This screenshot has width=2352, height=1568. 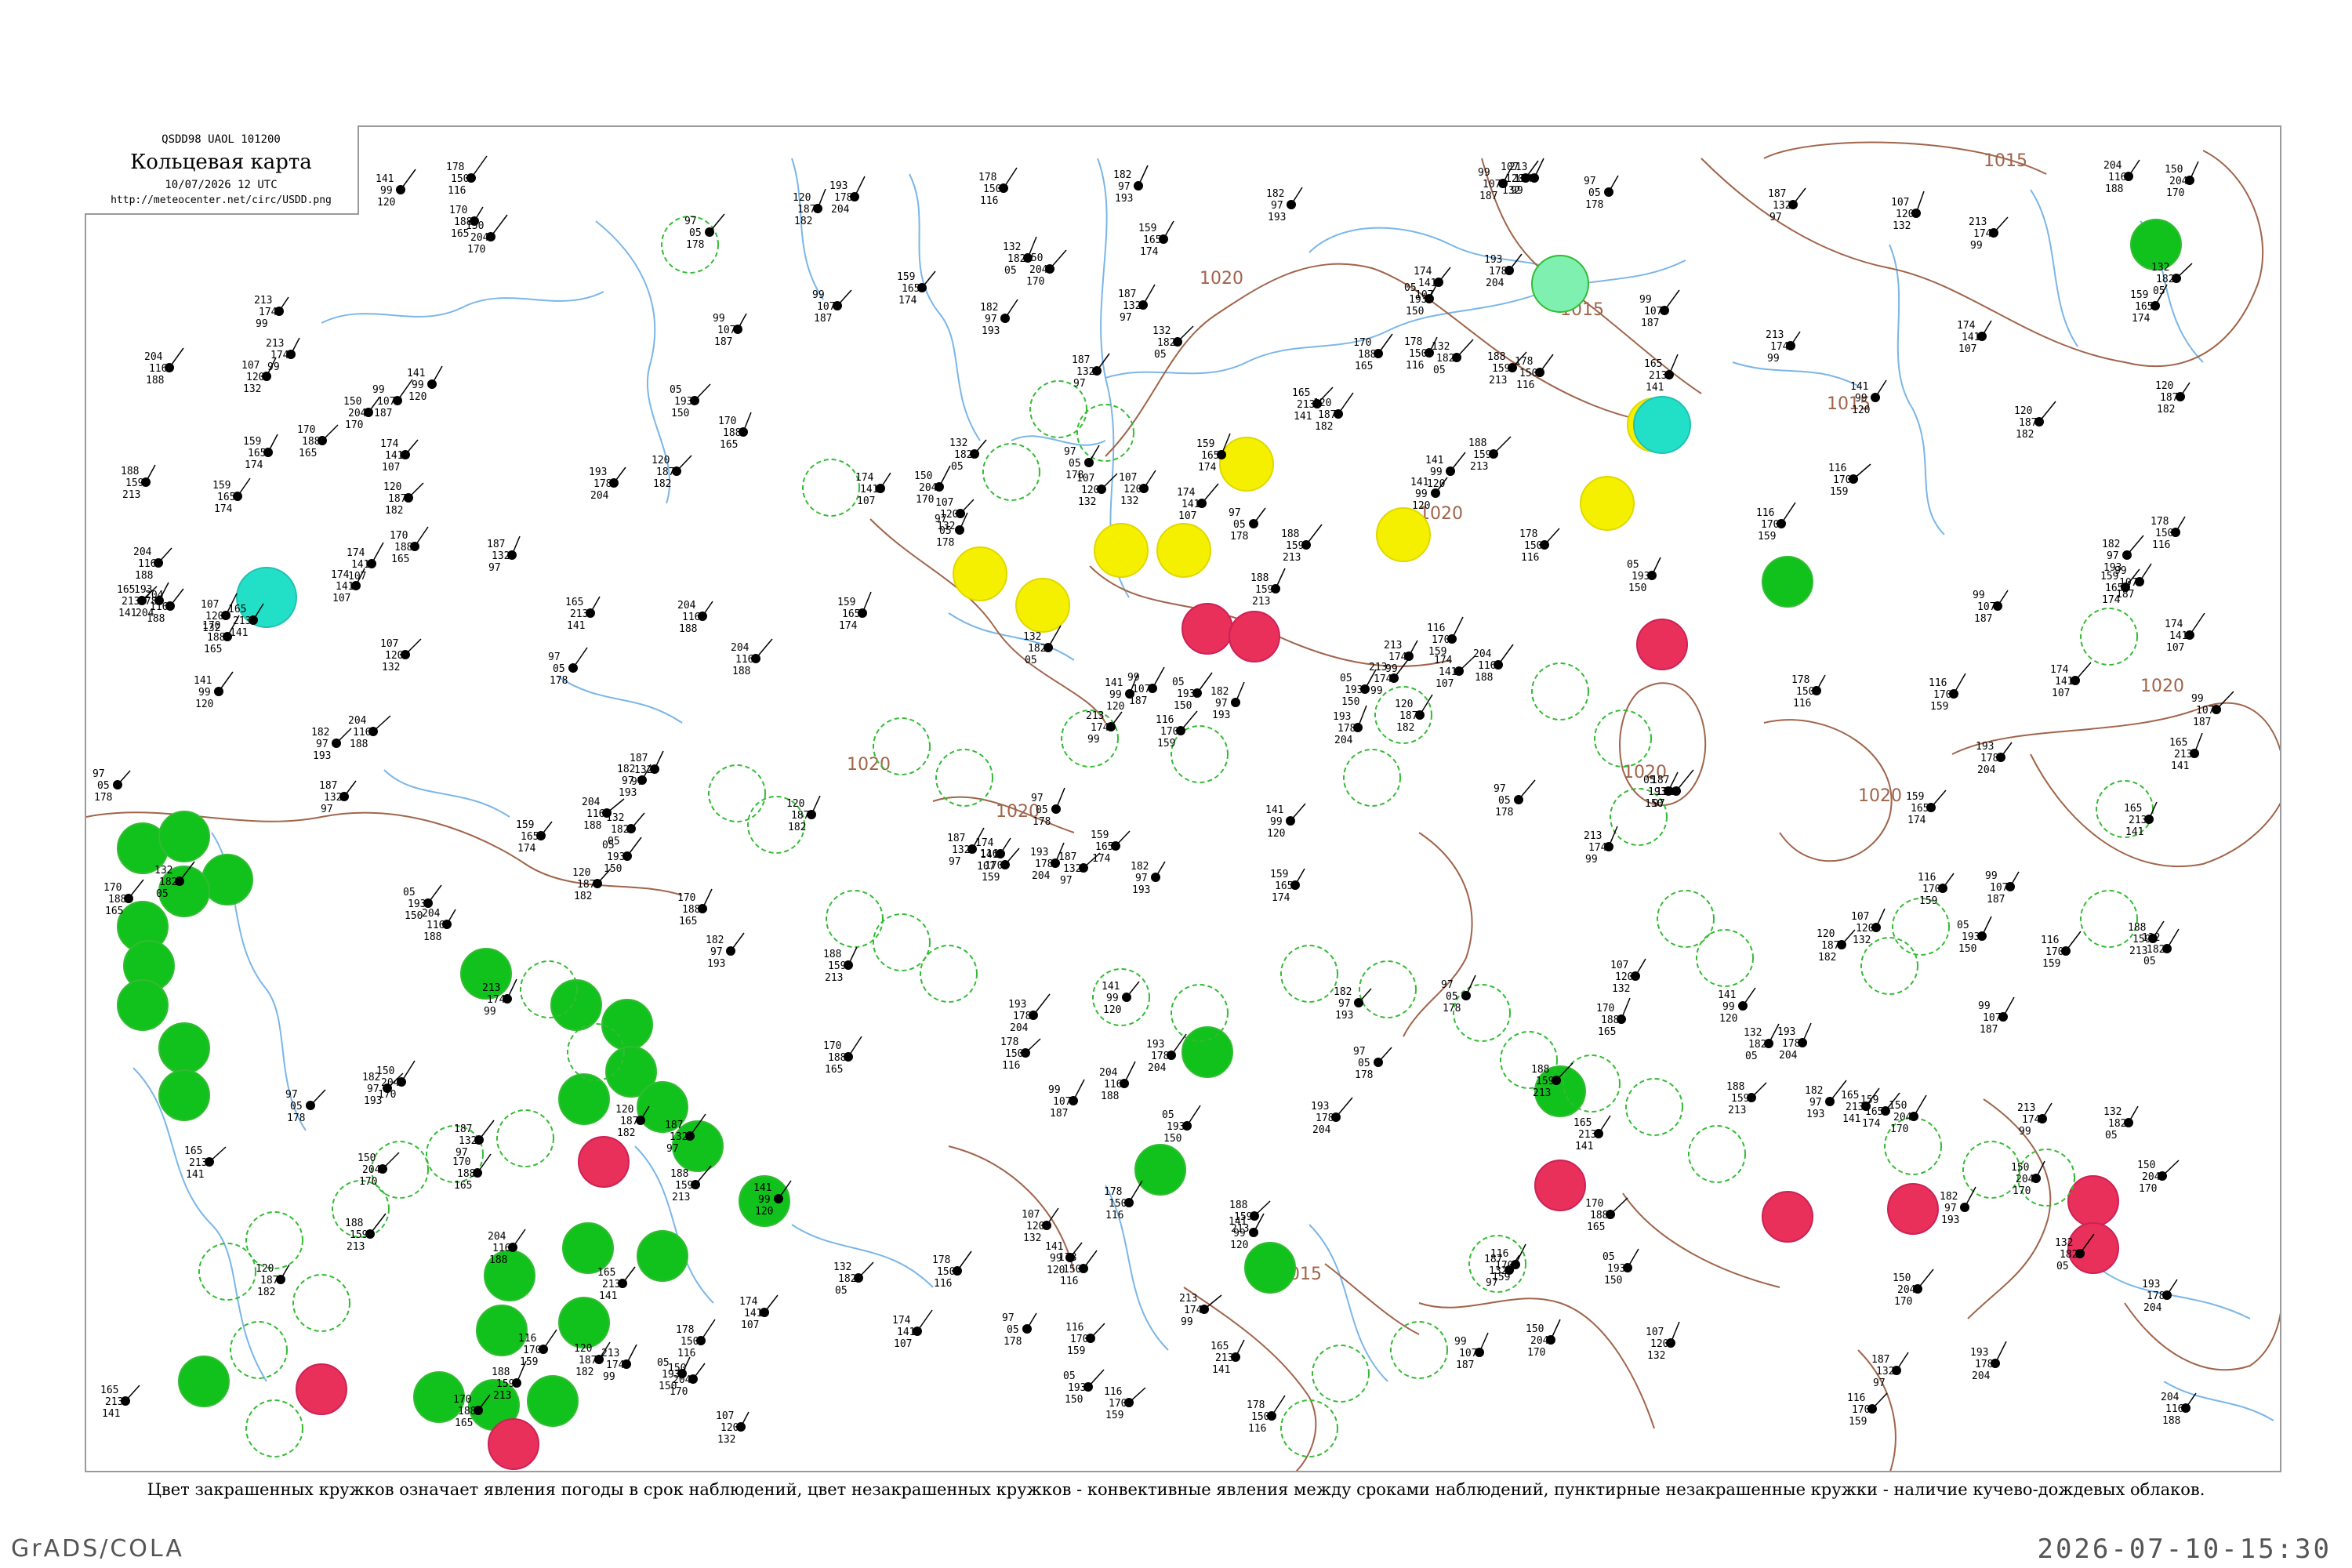 I want to click on station-value: 107, so click(x=1900, y=203).